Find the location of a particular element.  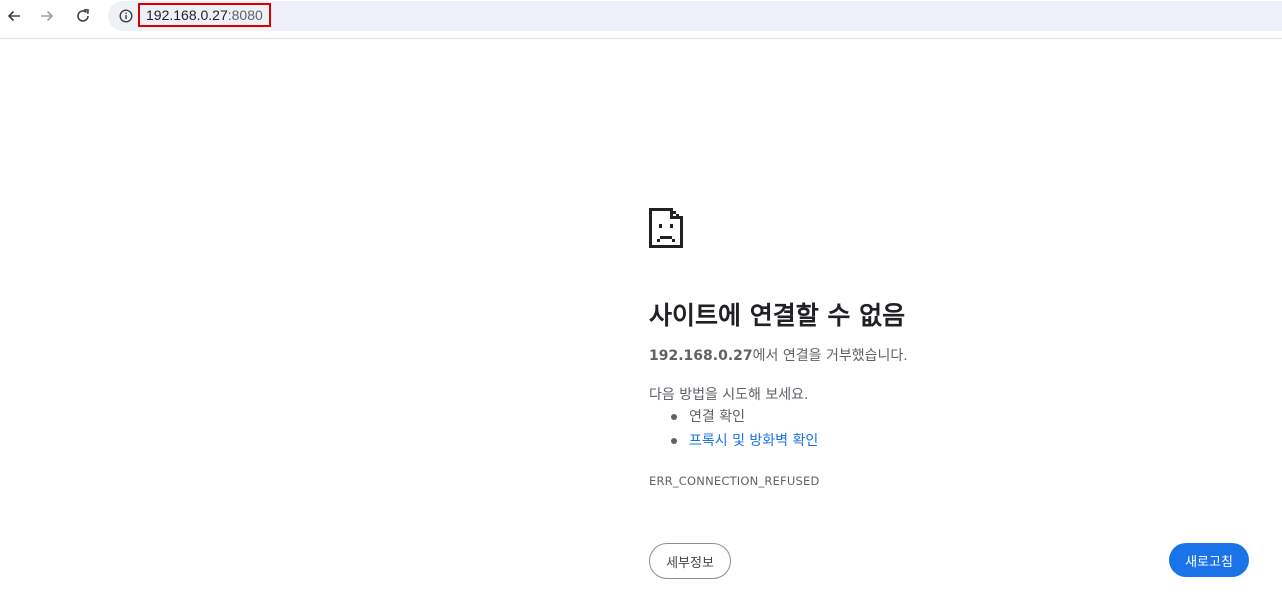

suggestions-list: 연결 확인 프록시 및 방화벽 확인 is located at coordinates (733, 431).